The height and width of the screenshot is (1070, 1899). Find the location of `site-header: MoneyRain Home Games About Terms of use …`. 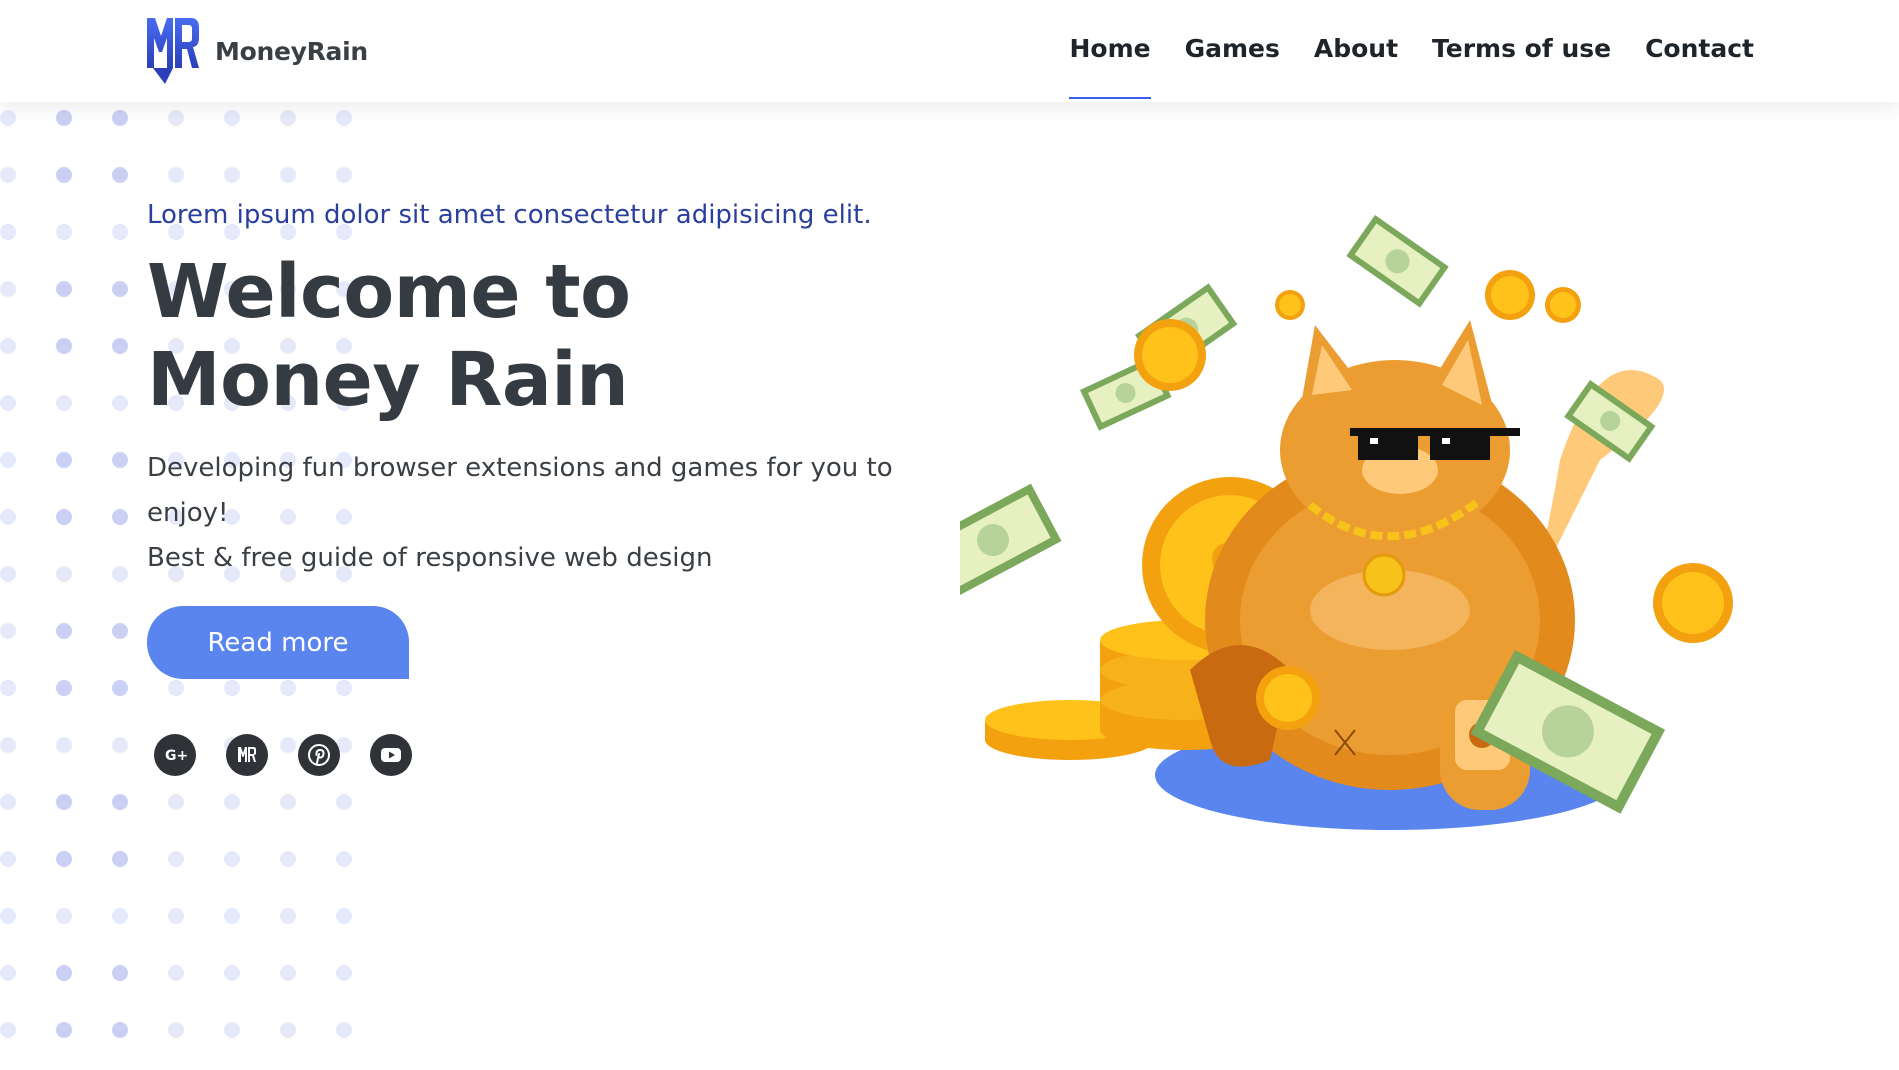

site-header: MoneyRain Home Games About Terms of use … is located at coordinates (949, 51).